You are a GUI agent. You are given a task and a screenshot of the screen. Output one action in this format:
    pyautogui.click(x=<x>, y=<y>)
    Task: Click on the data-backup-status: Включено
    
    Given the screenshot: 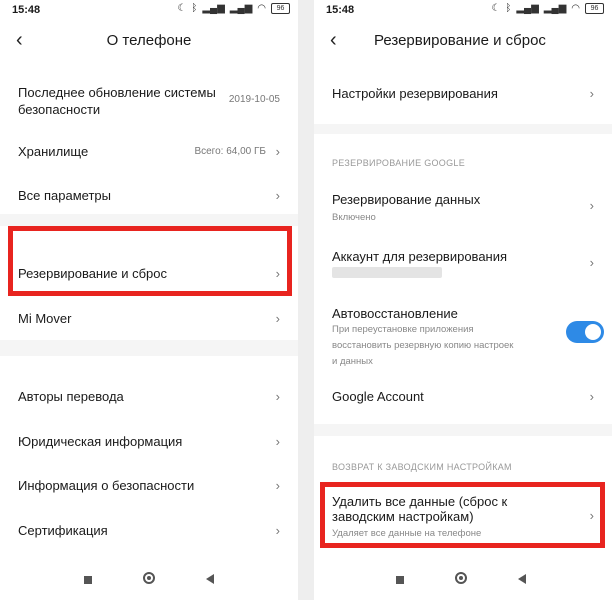 What is the action you would take?
    pyautogui.click(x=354, y=217)
    